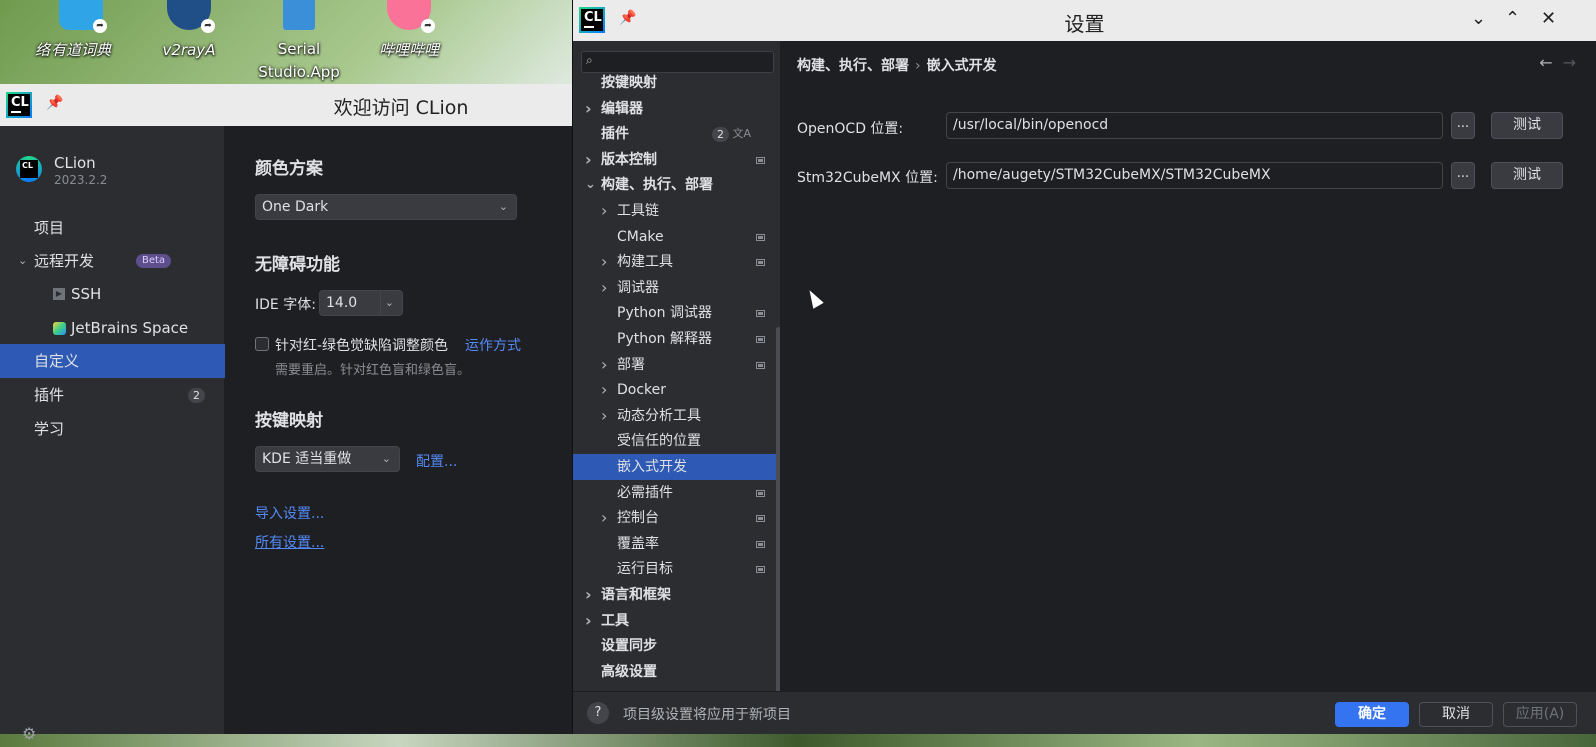 This screenshot has width=1596, height=747. What do you see at coordinates (286, 105) in the screenshot?
I see `welcome-titlebar: CL 📌 欢迎访问 CLion` at bounding box center [286, 105].